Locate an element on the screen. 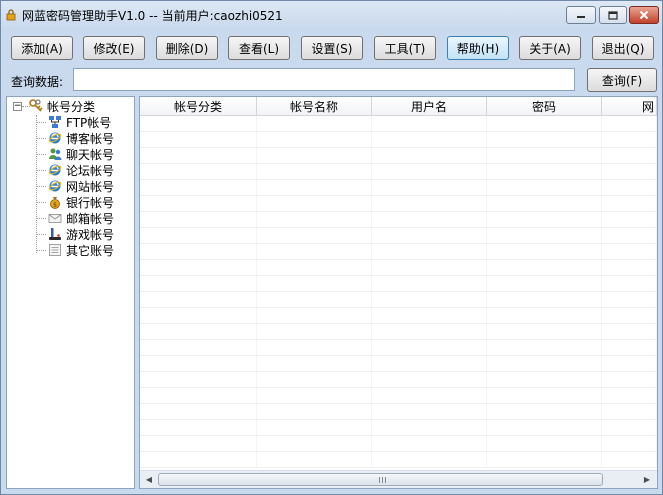  tree-item-forum: 论坛帐号 is located at coordinates (75, 170).